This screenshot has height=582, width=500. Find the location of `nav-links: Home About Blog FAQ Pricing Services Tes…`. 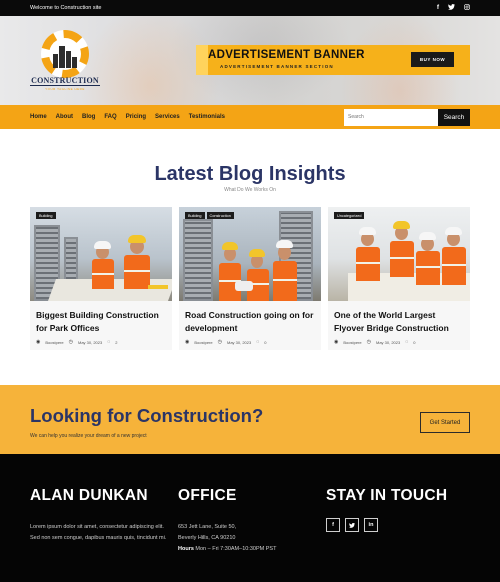

nav-links: Home About Blog FAQ Pricing Services Tes… is located at coordinates (187, 117).